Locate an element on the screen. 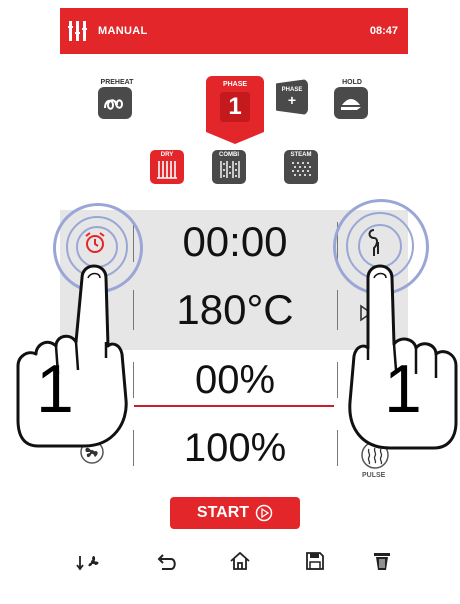  brand-logo-icon is located at coordinates (77, 31).